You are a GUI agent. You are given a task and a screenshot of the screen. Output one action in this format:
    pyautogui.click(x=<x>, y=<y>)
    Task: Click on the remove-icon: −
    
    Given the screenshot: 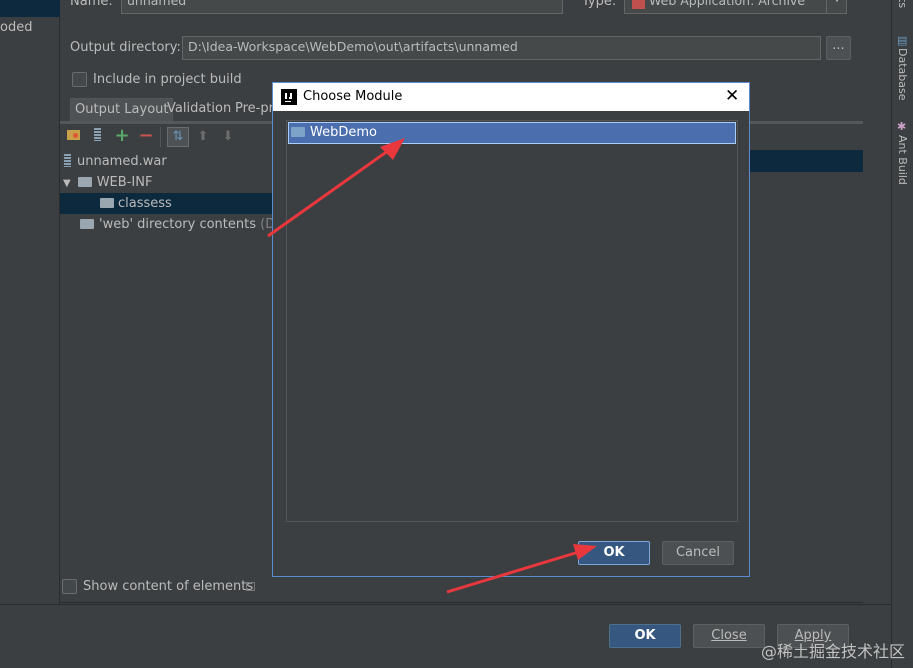 What is the action you would take?
    pyautogui.click(x=146, y=136)
    